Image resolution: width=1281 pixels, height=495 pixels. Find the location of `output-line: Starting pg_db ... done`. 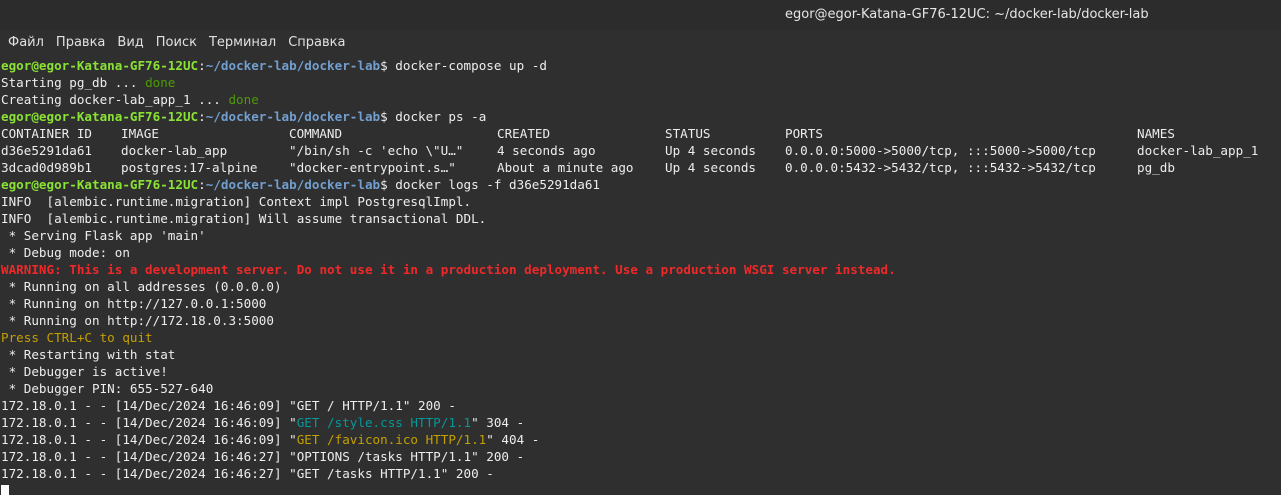

output-line: Starting pg_db ... done is located at coordinates (640, 82).